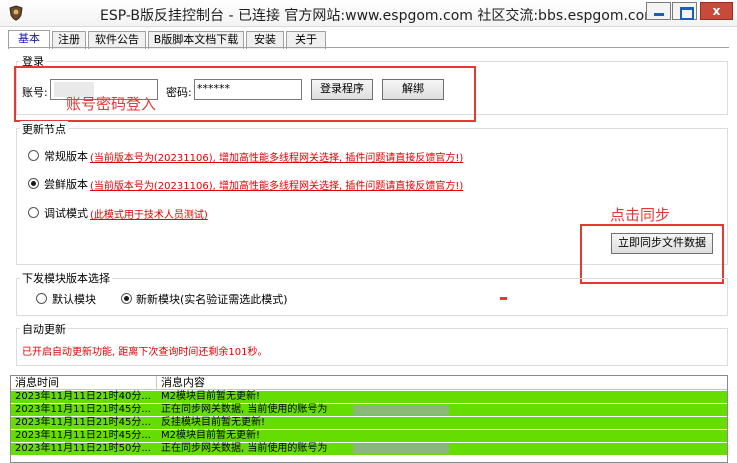 This screenshot has height=463, width=737. Describe the element at coordinates (213, 422) in the screenshot. I see `log-row-content: 反挂模块目前暂无更新!` at that location.